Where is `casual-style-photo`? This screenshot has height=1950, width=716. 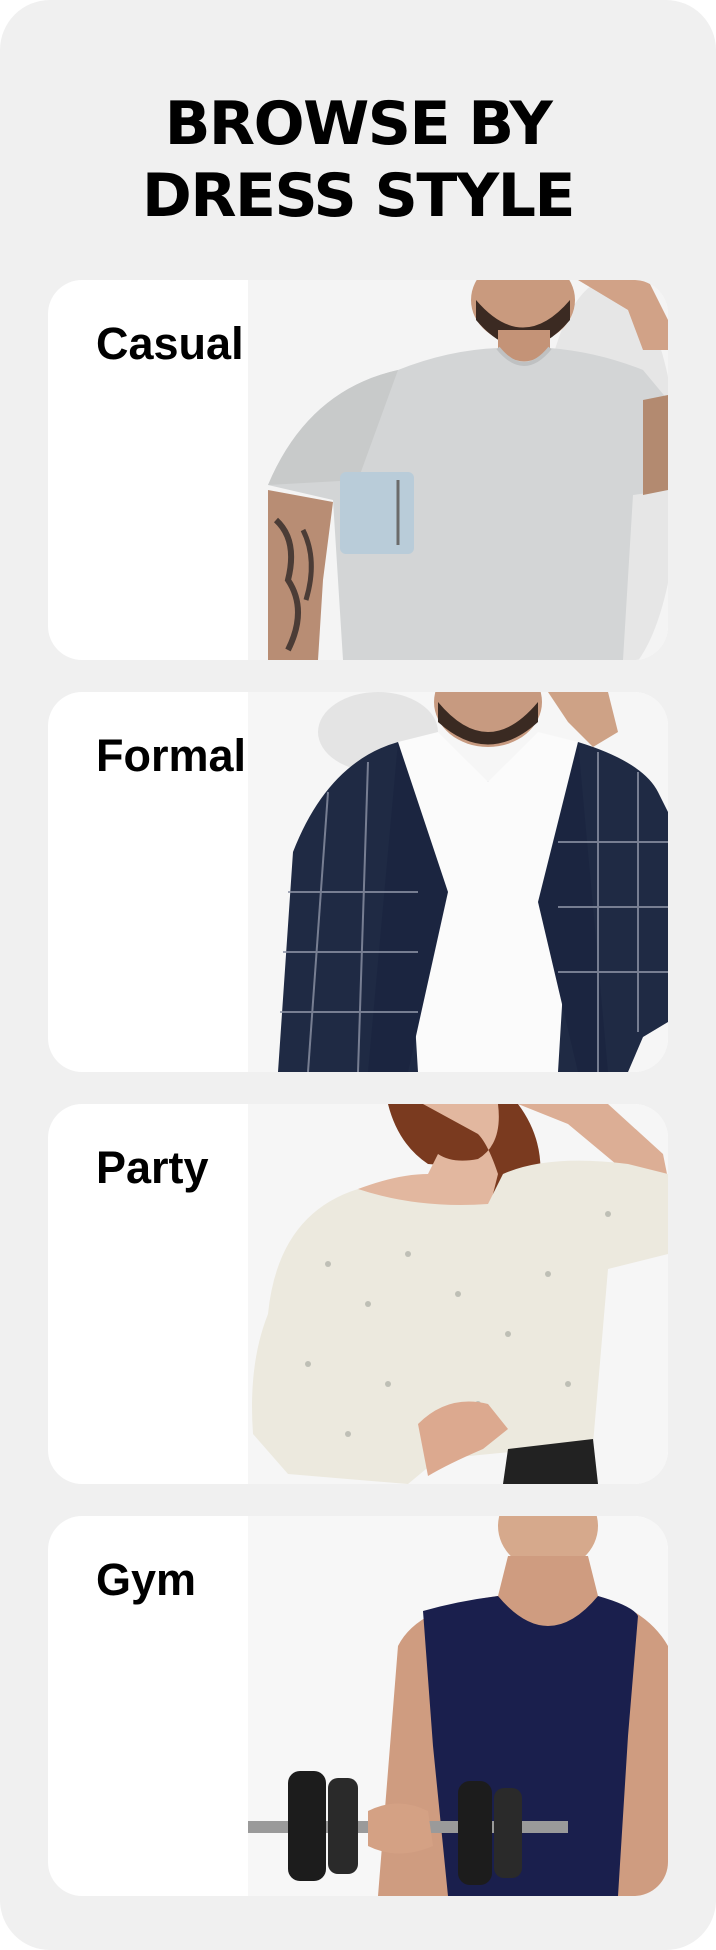
casual-style-photo is located at coordinates (458, 470).